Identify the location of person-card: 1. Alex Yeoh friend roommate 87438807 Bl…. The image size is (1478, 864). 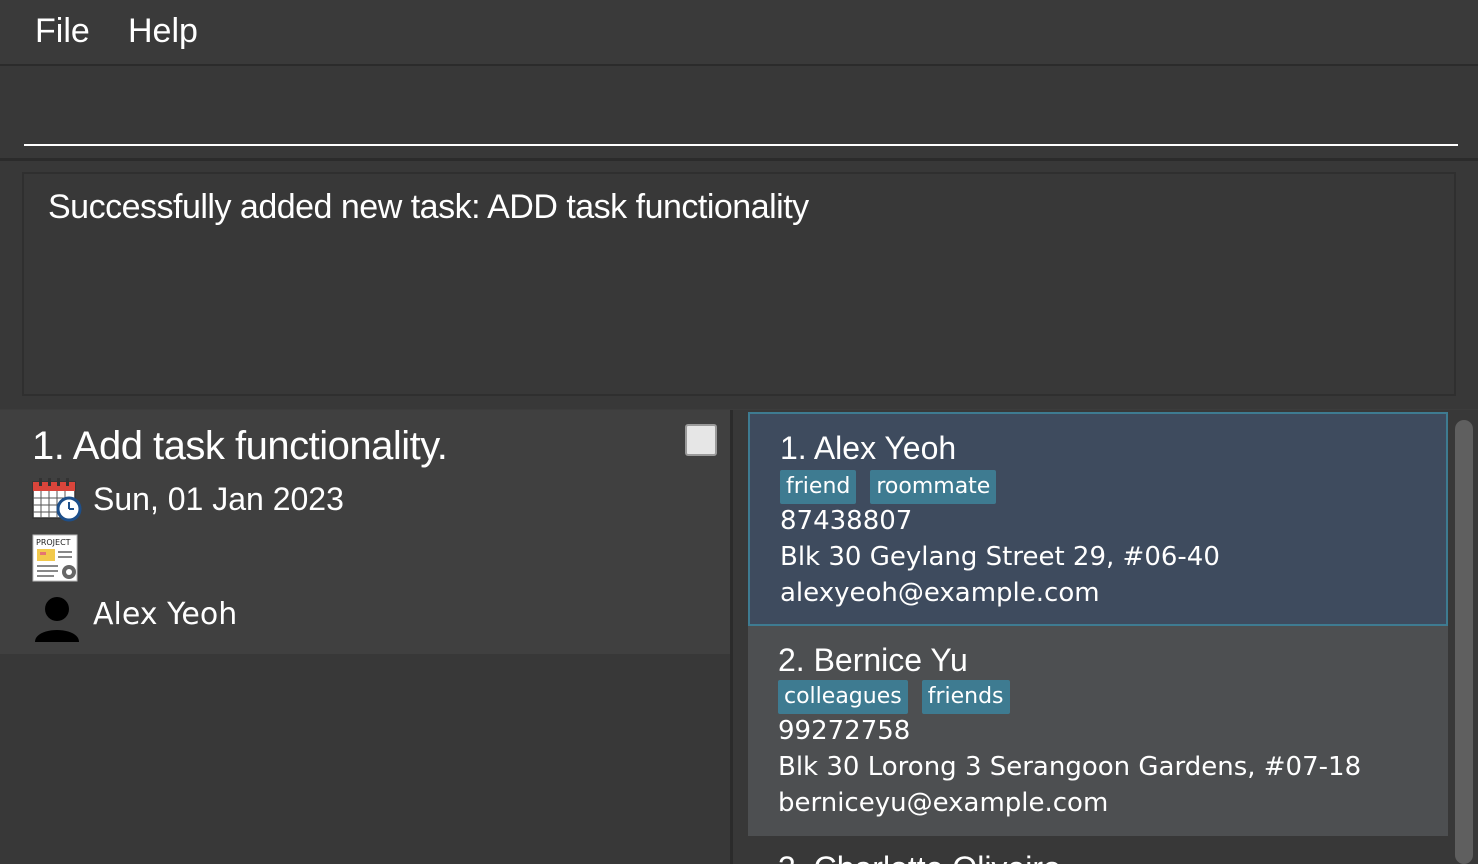
(1098, 519).